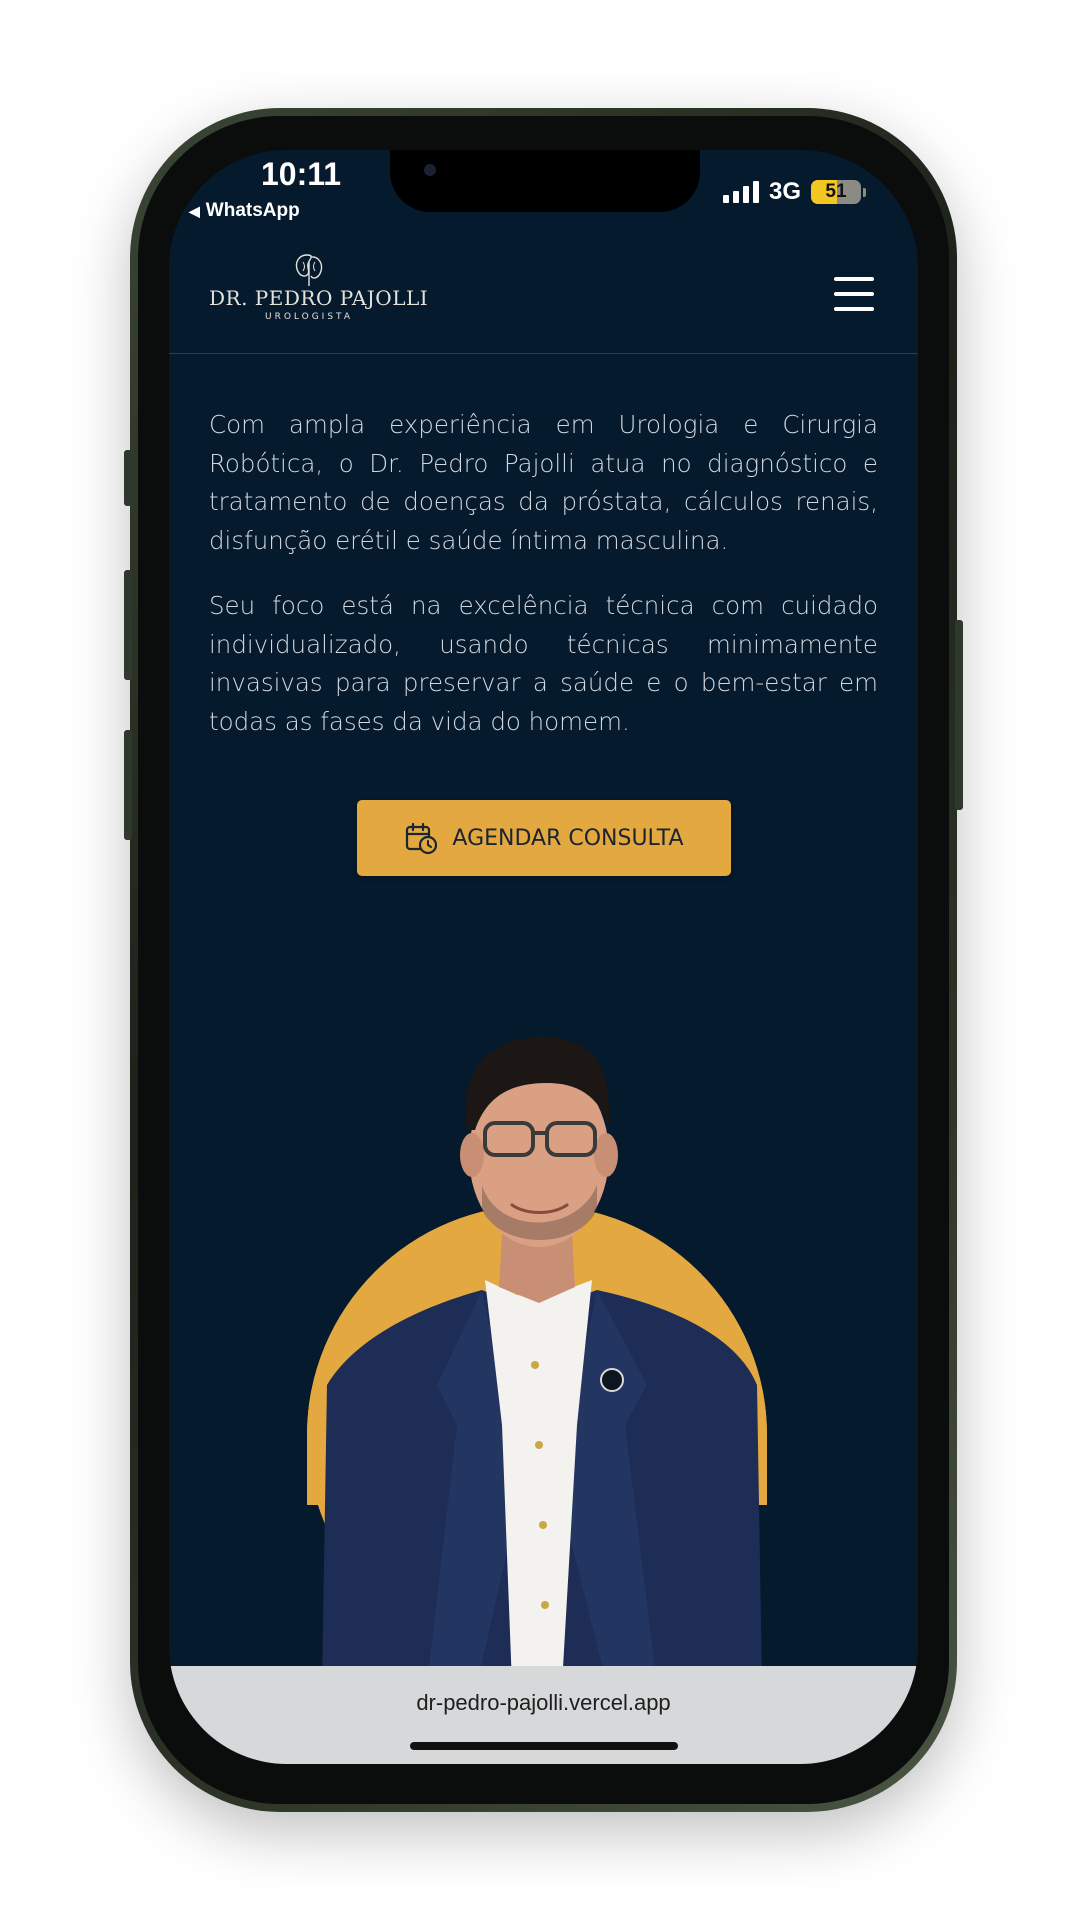 The image size is (1080, 1920). What do you see at coordinates (864, 192) in the screenshot?
I see `battery-tip` at bounding box center [864, 192].